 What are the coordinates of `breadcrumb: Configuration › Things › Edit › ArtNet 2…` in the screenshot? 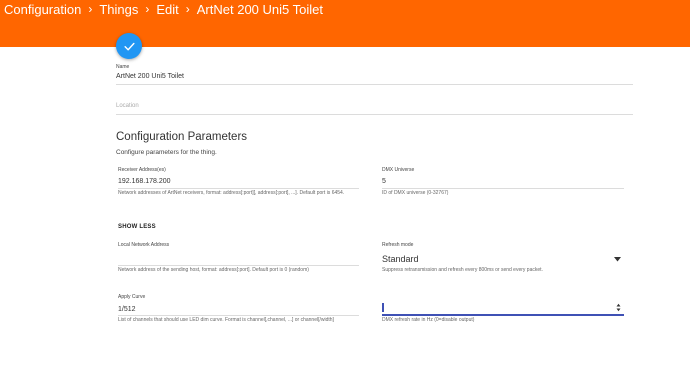 It's located at (163, 9).